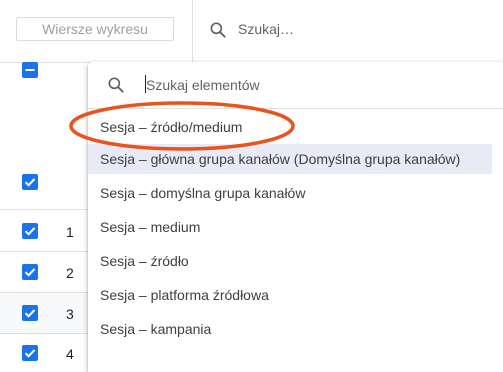 This screenshot has width=503, height=372. What do you see at coordinates (70, 273) in the screenshot?
I see `row-number: 2` at bounding box center [70, 273].